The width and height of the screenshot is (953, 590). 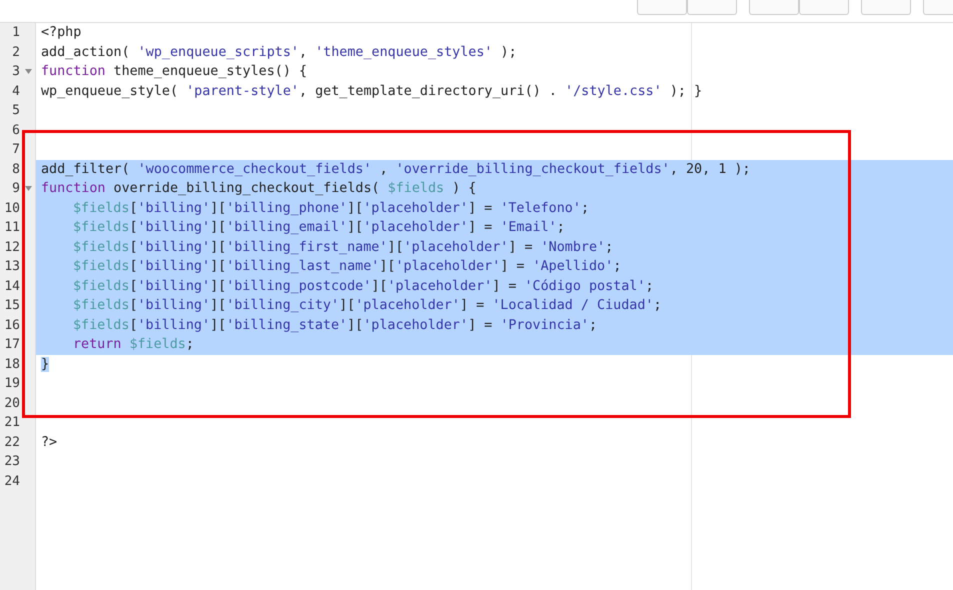 What do you see at coordinates (174, 72) in the screenshot?
I see `code-line: function theme_enqueue_styles() {` at bounding box center [174, 72].